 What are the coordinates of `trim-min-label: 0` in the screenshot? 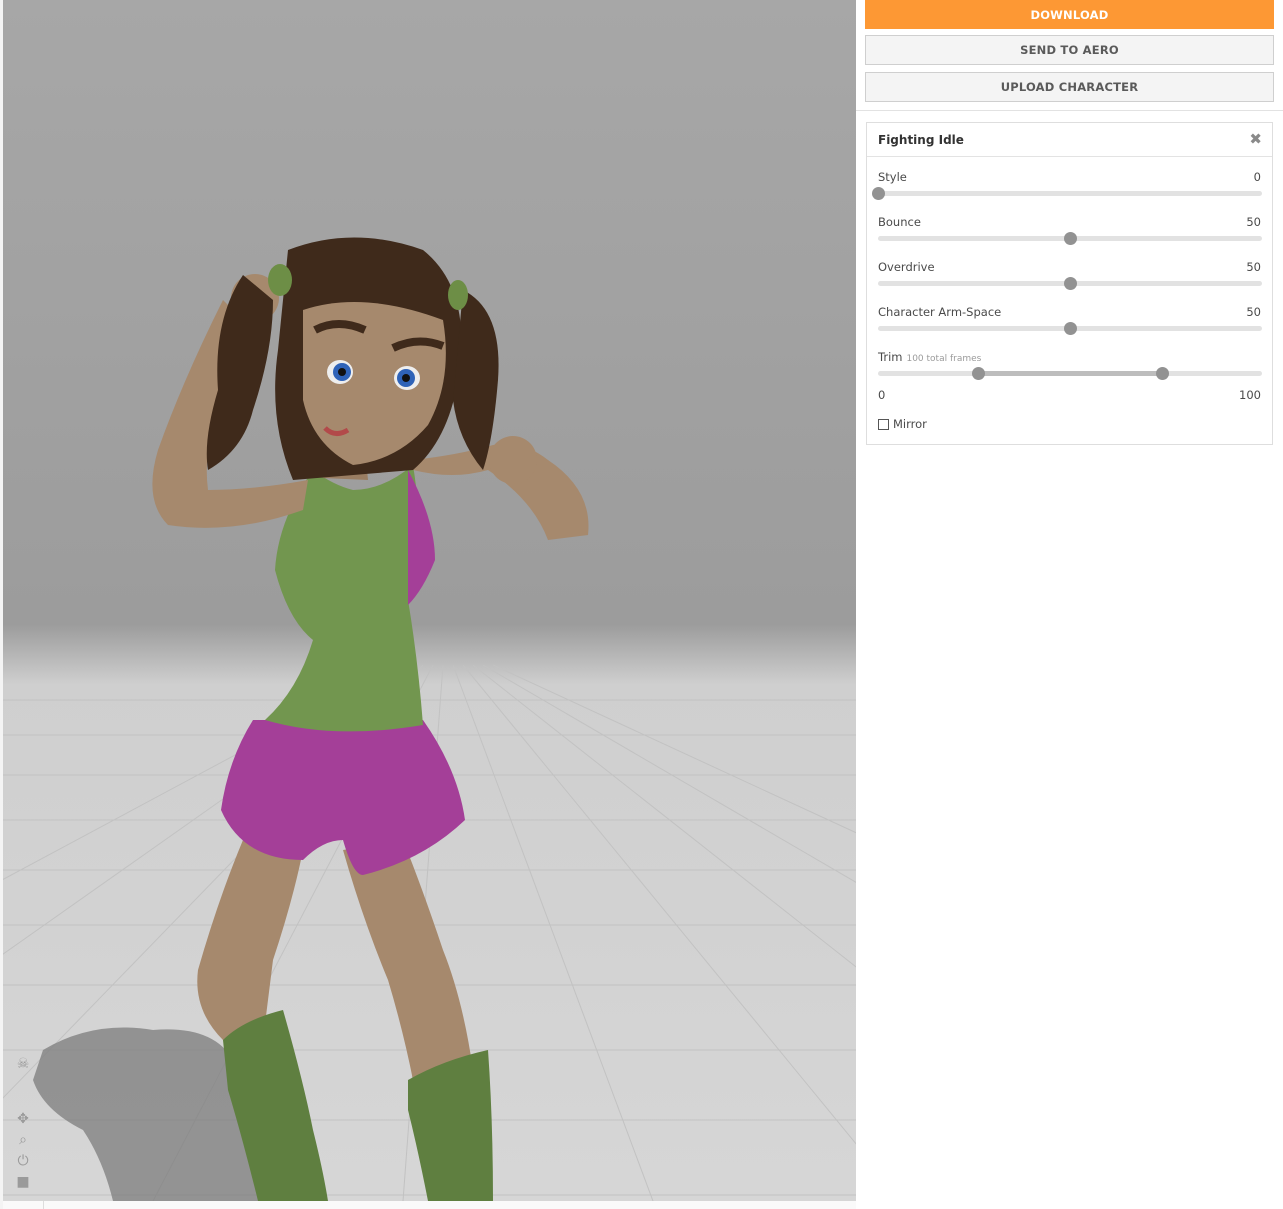 It's located at (882, 395).